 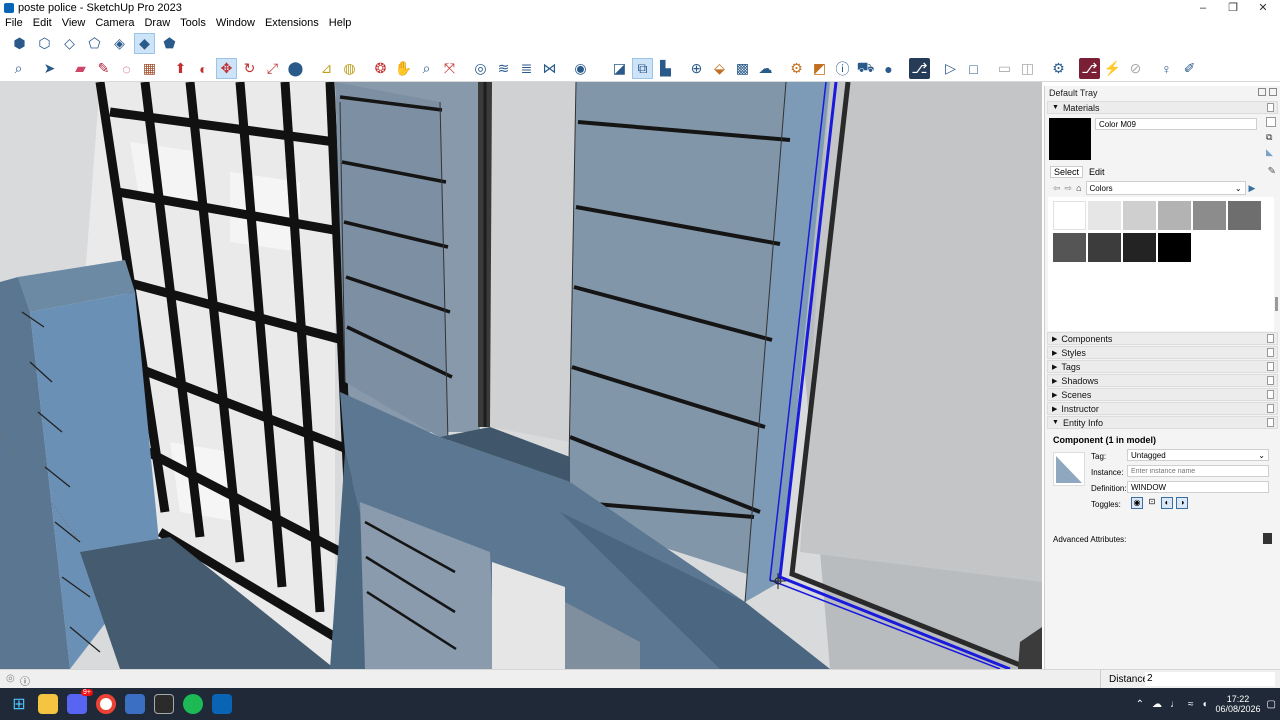 What do you see at coordinates (295, 68) in the screenshot?
I see `follow-me-tool-icon: ⬤` at bounding box center [295, 68].